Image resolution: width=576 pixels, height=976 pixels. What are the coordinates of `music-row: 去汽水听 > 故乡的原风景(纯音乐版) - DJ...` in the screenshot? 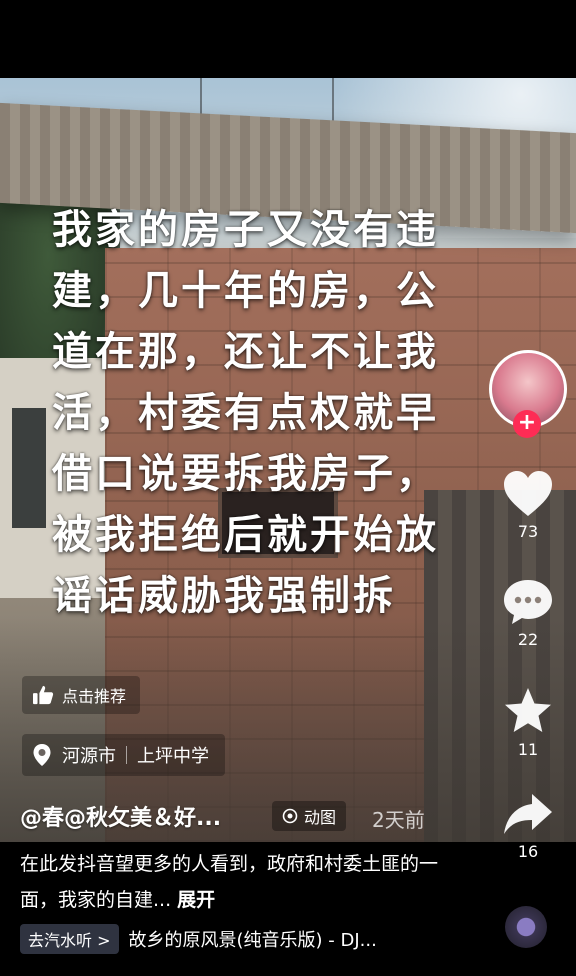 It's located at (198, 939).